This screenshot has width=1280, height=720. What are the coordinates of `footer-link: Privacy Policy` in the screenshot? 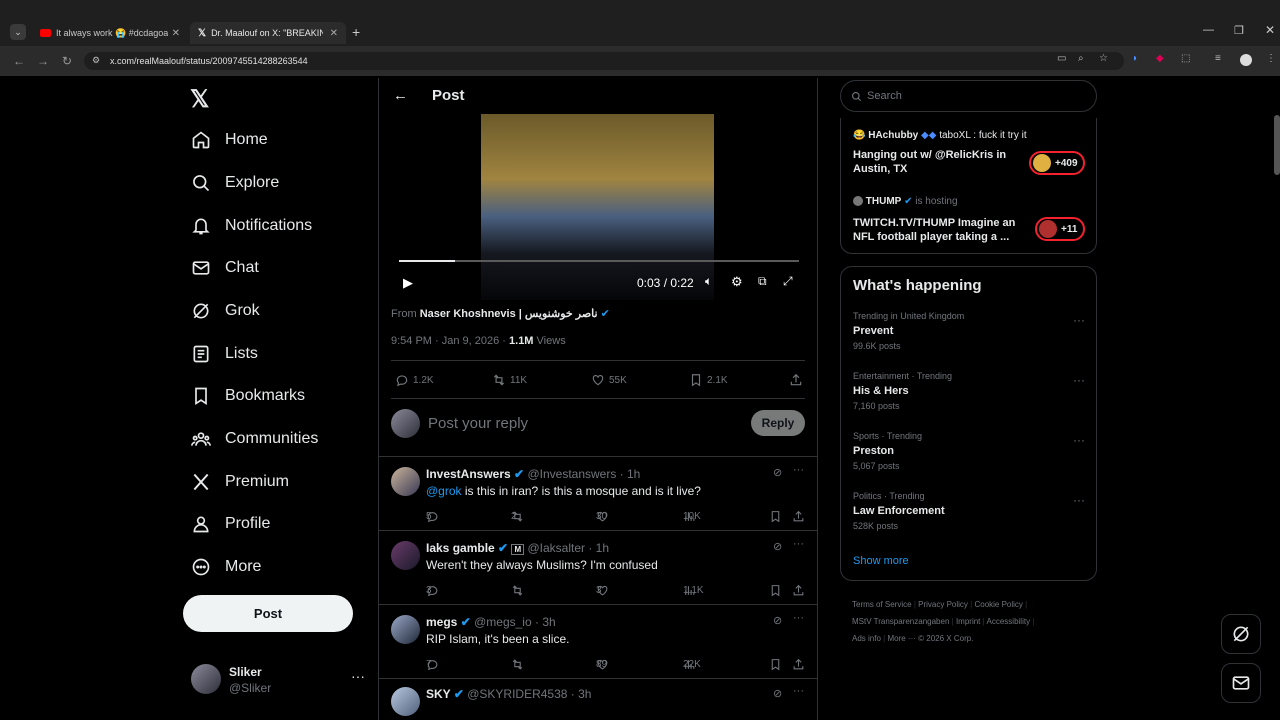 It's located at (943, 604).